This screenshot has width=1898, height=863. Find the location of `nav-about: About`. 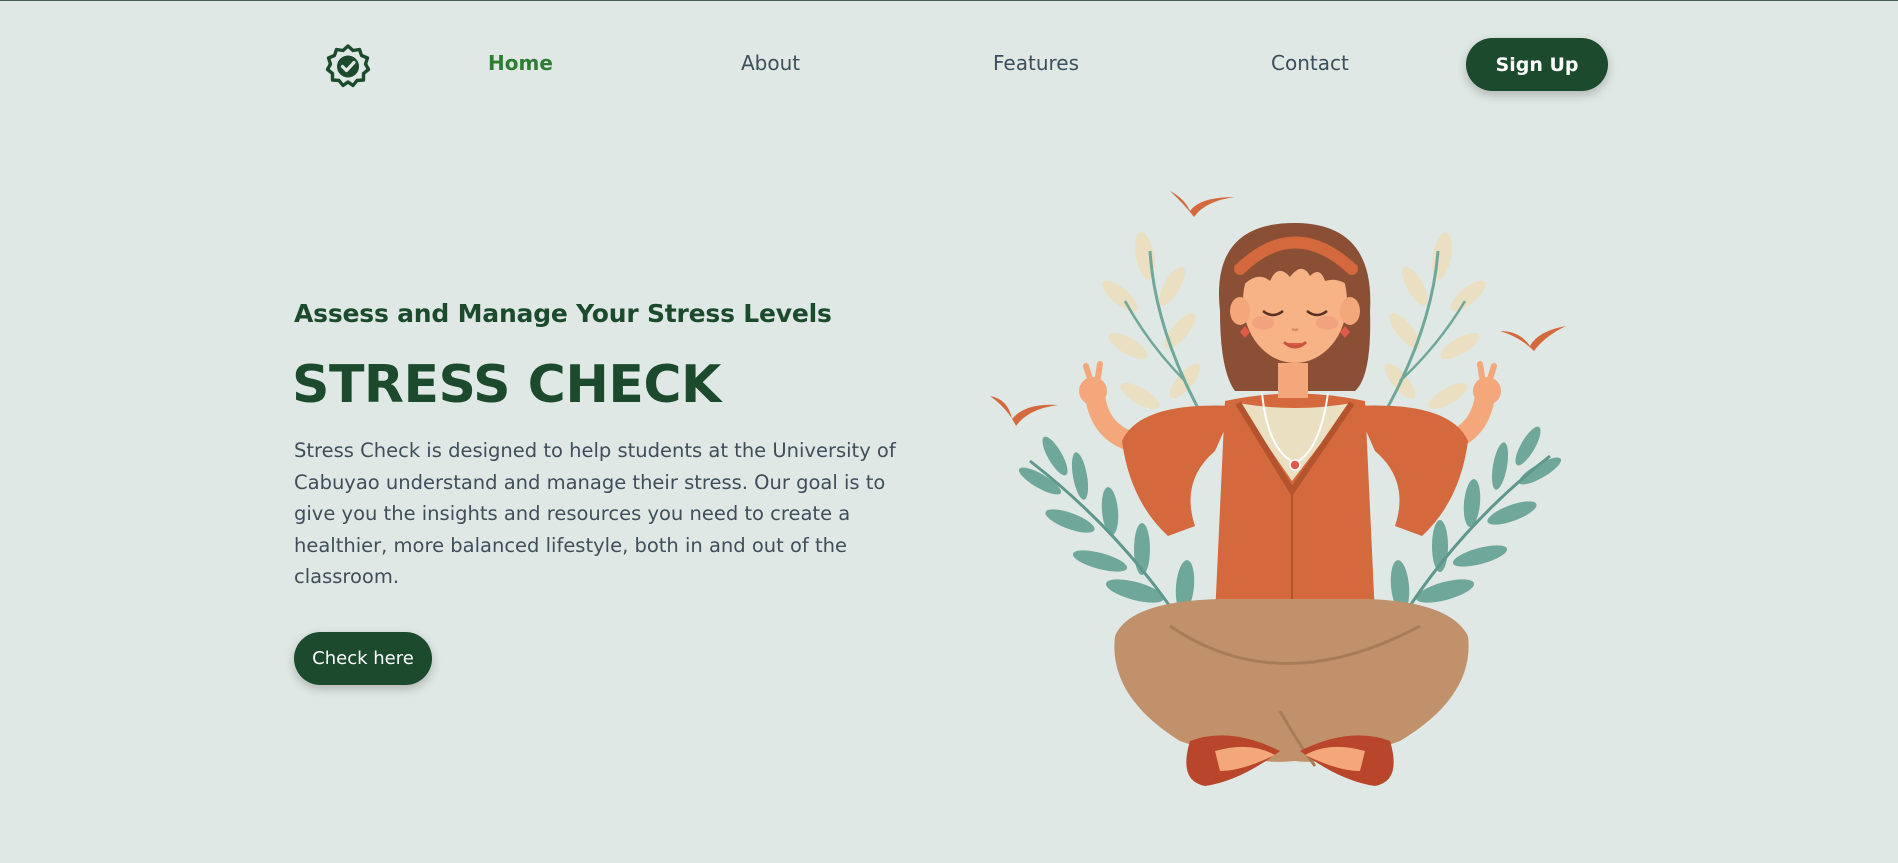

nav-about: About is located at coordinates (770, 63).